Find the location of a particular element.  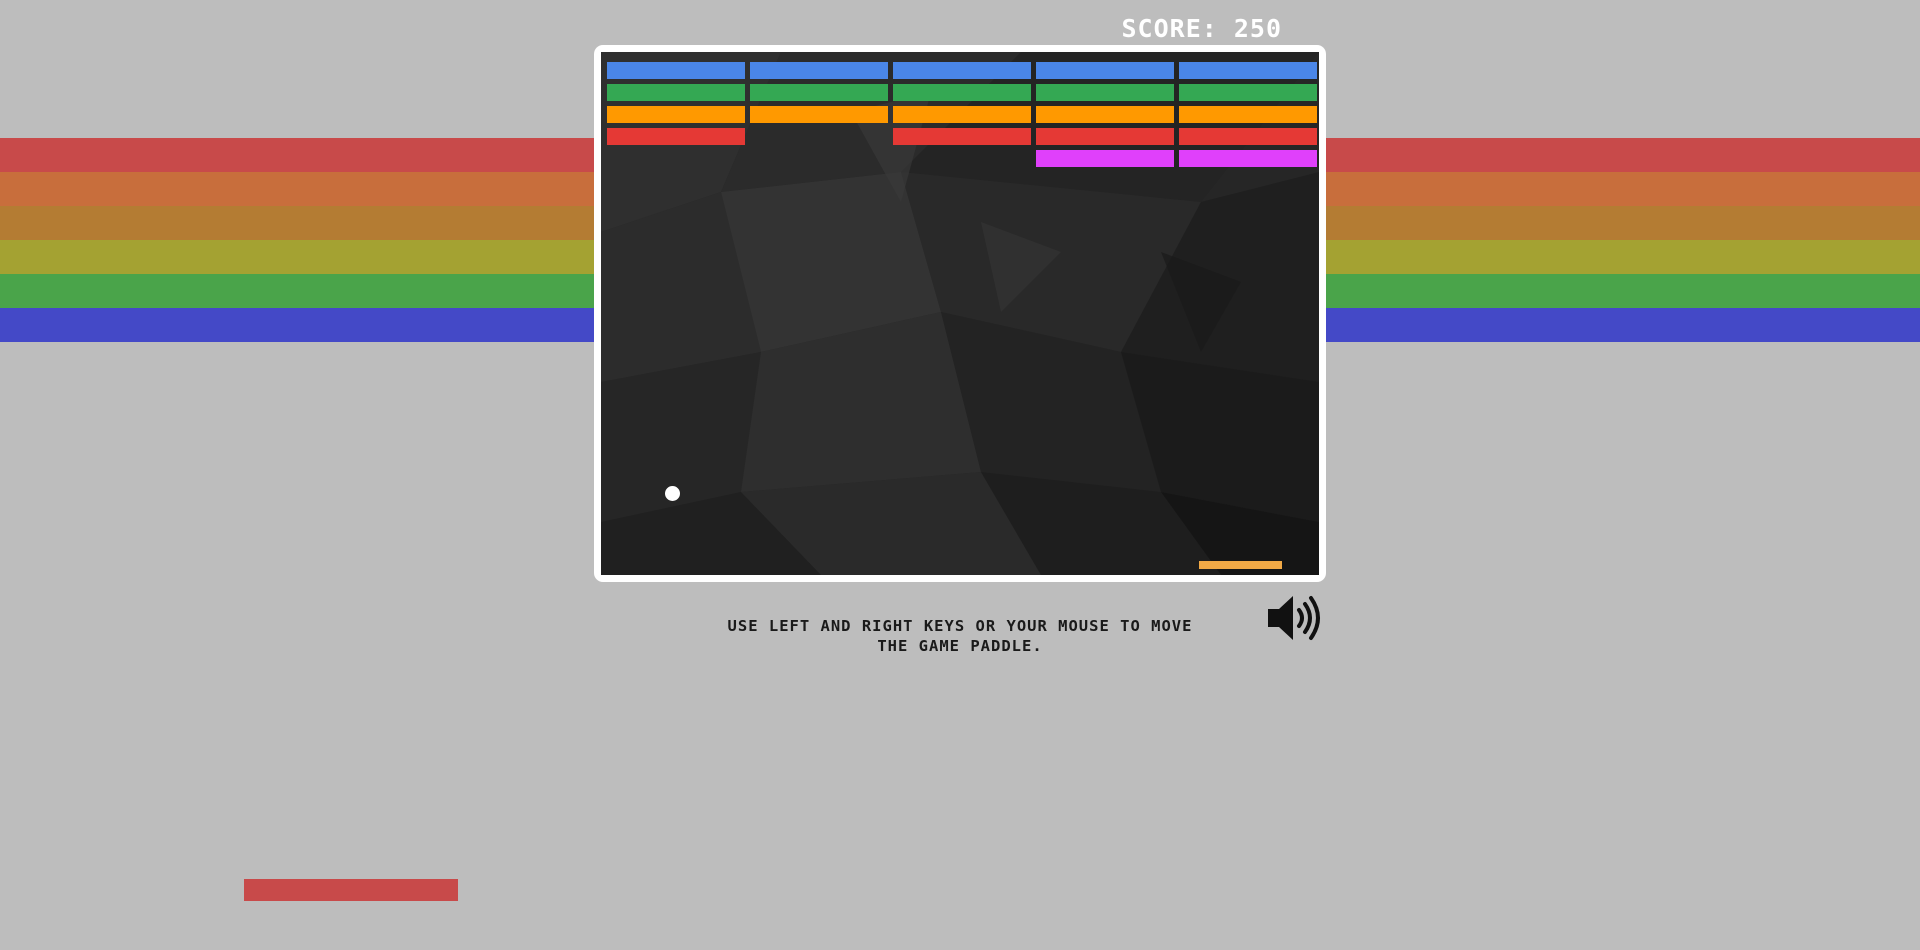

sound-toggle-button is located at coordinates (1295, 618).